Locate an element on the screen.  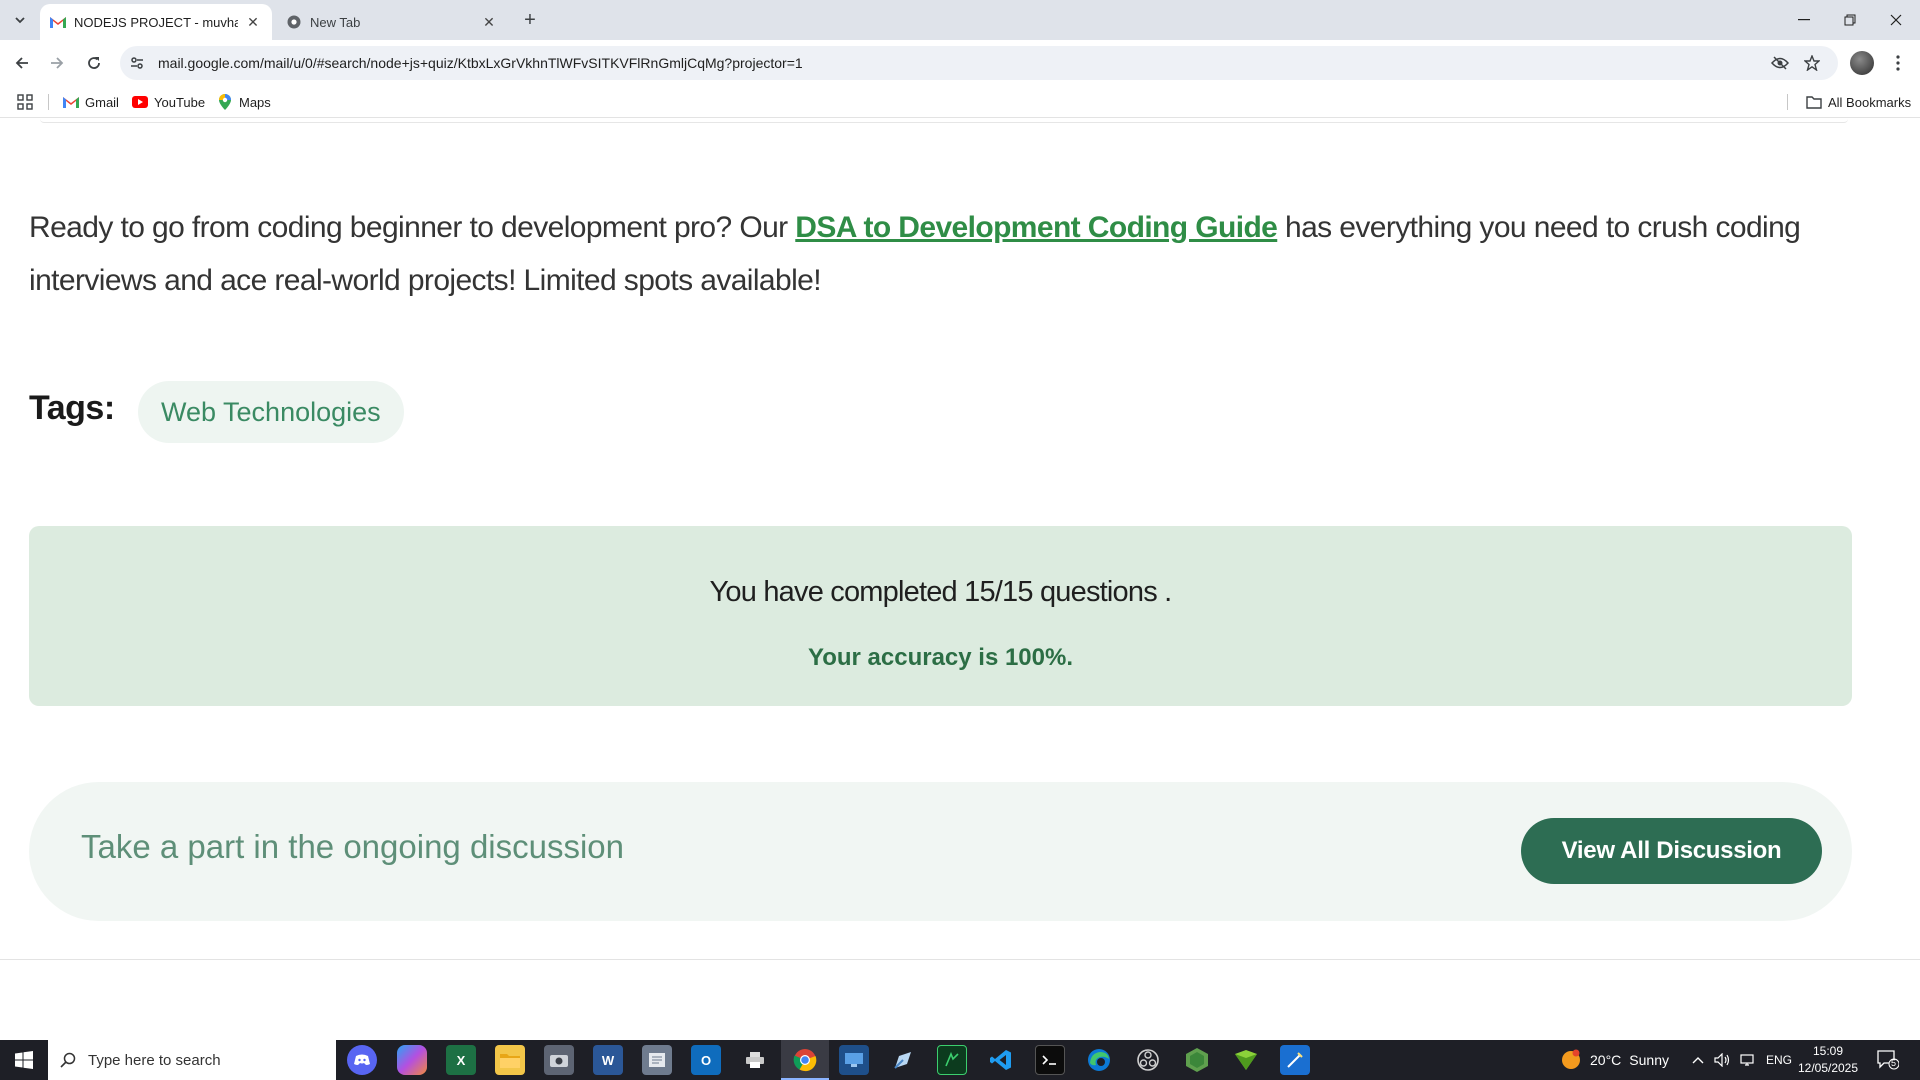
bookmark-maps: Maps is located at coordinates (244, 102).